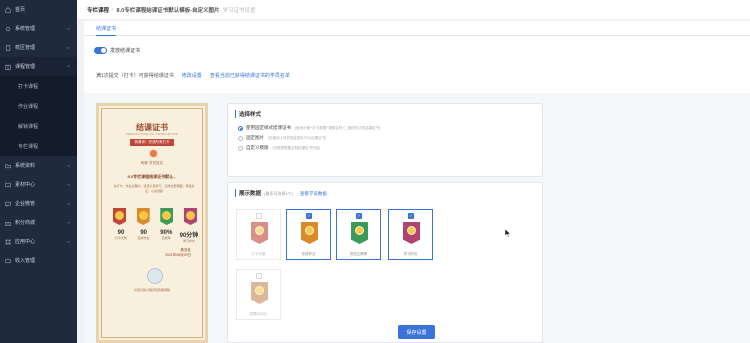  What do you see at coordinates (100, 50) in the screenshot?
I see `issue-certificate-toggle` at bounding box center [100, 50].